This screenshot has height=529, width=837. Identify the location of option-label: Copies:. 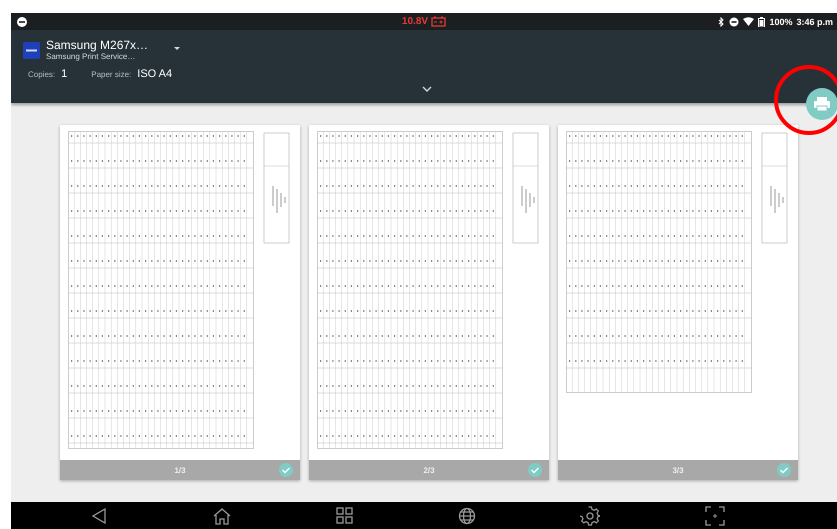
(42, 74).